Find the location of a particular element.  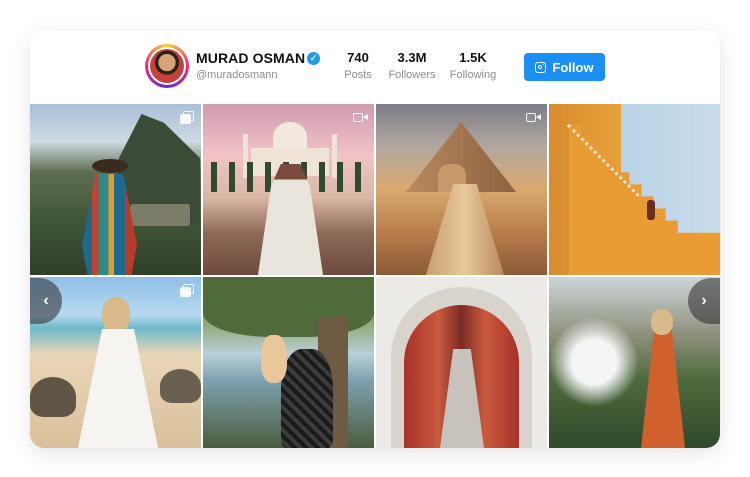

post-tile-ochre-wall is located at coordinates (634, 189).